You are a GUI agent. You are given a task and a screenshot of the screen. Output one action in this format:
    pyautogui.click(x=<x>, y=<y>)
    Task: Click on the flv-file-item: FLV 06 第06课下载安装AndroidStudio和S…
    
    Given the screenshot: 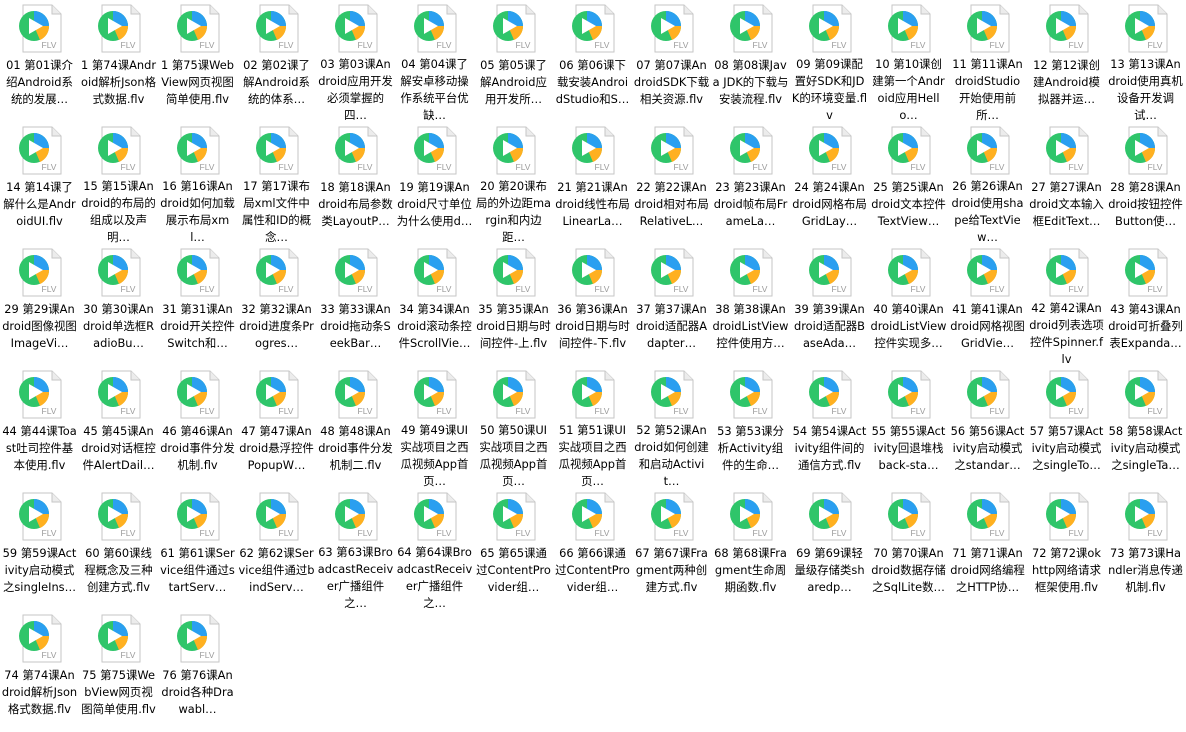 What is the action you would take?
    pyautogui.click(x=592, y=61)
    